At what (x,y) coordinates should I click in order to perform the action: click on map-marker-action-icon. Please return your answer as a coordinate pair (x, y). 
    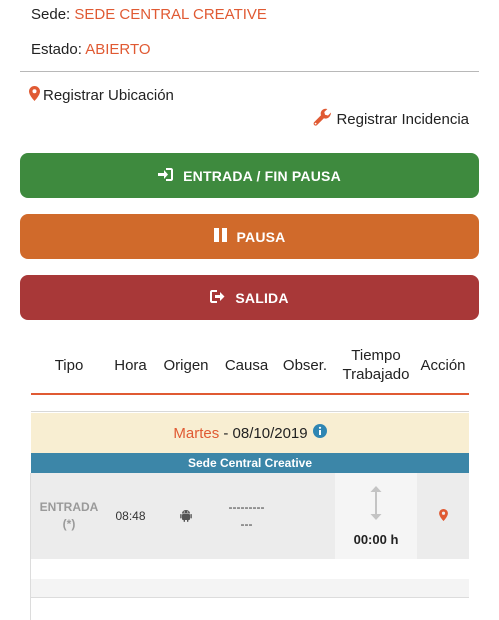
    Looking at the image, I should click on (443, 516).